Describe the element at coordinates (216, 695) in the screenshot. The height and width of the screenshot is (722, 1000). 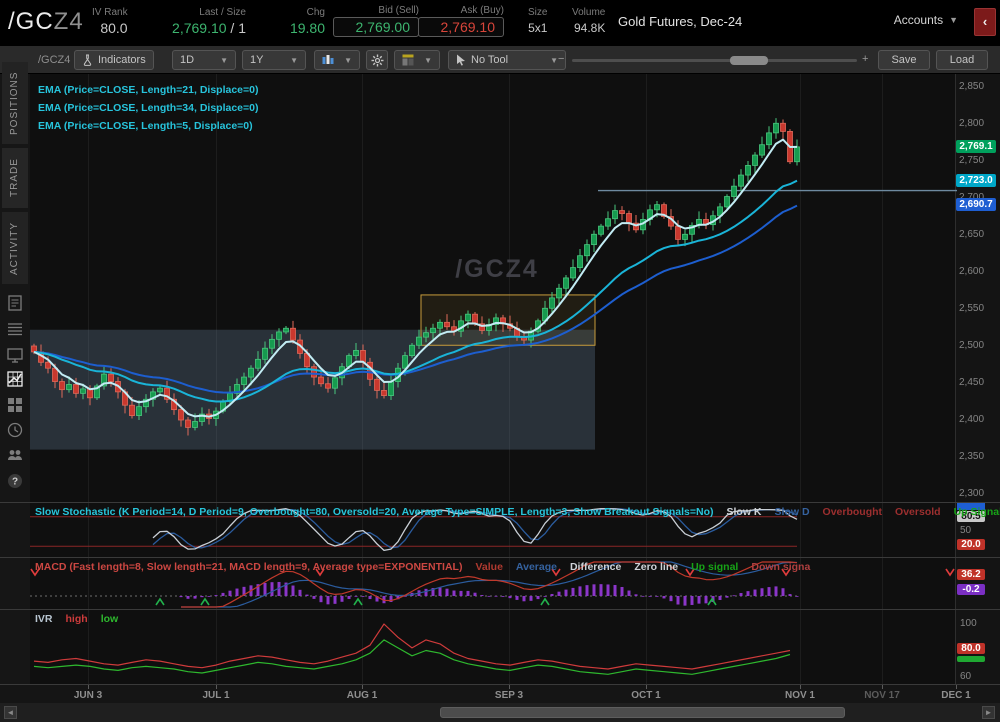
I see `time-label: JUL 1` at that location.